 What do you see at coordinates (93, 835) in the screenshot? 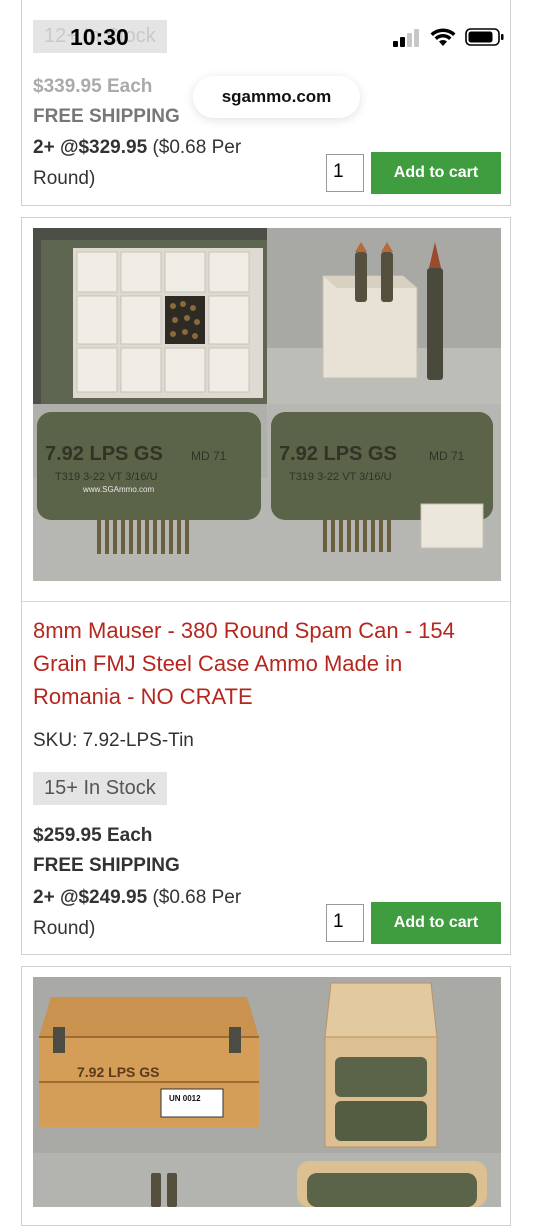
I see `price-each: $259.95 Each` at bounding box center [93, 835].